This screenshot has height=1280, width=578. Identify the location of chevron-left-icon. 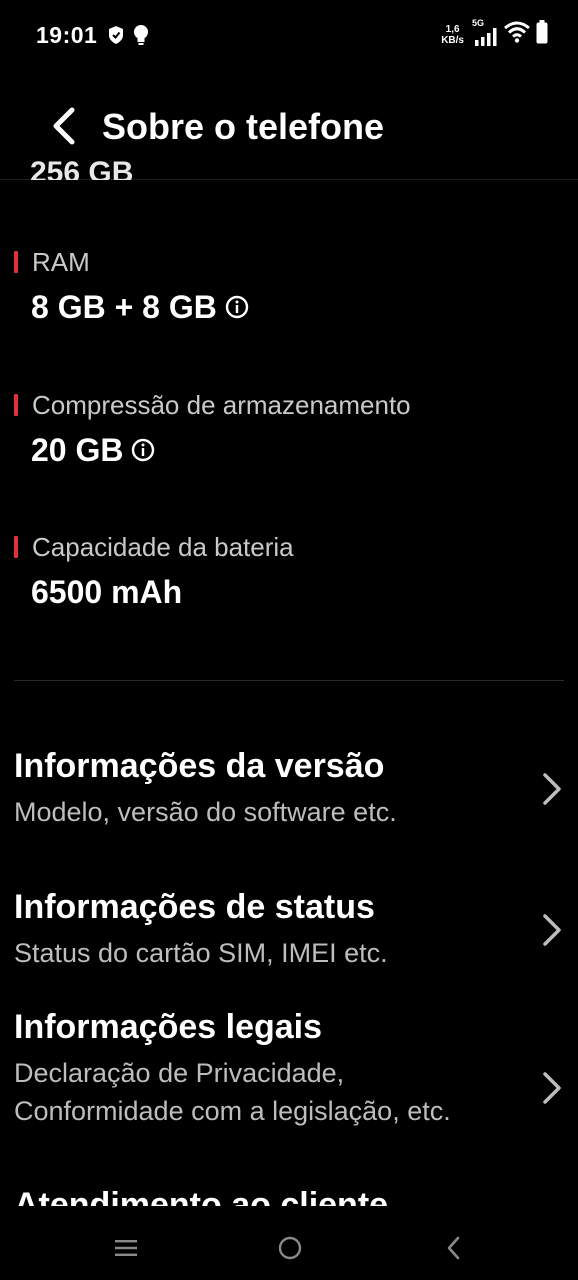
(64, 126).